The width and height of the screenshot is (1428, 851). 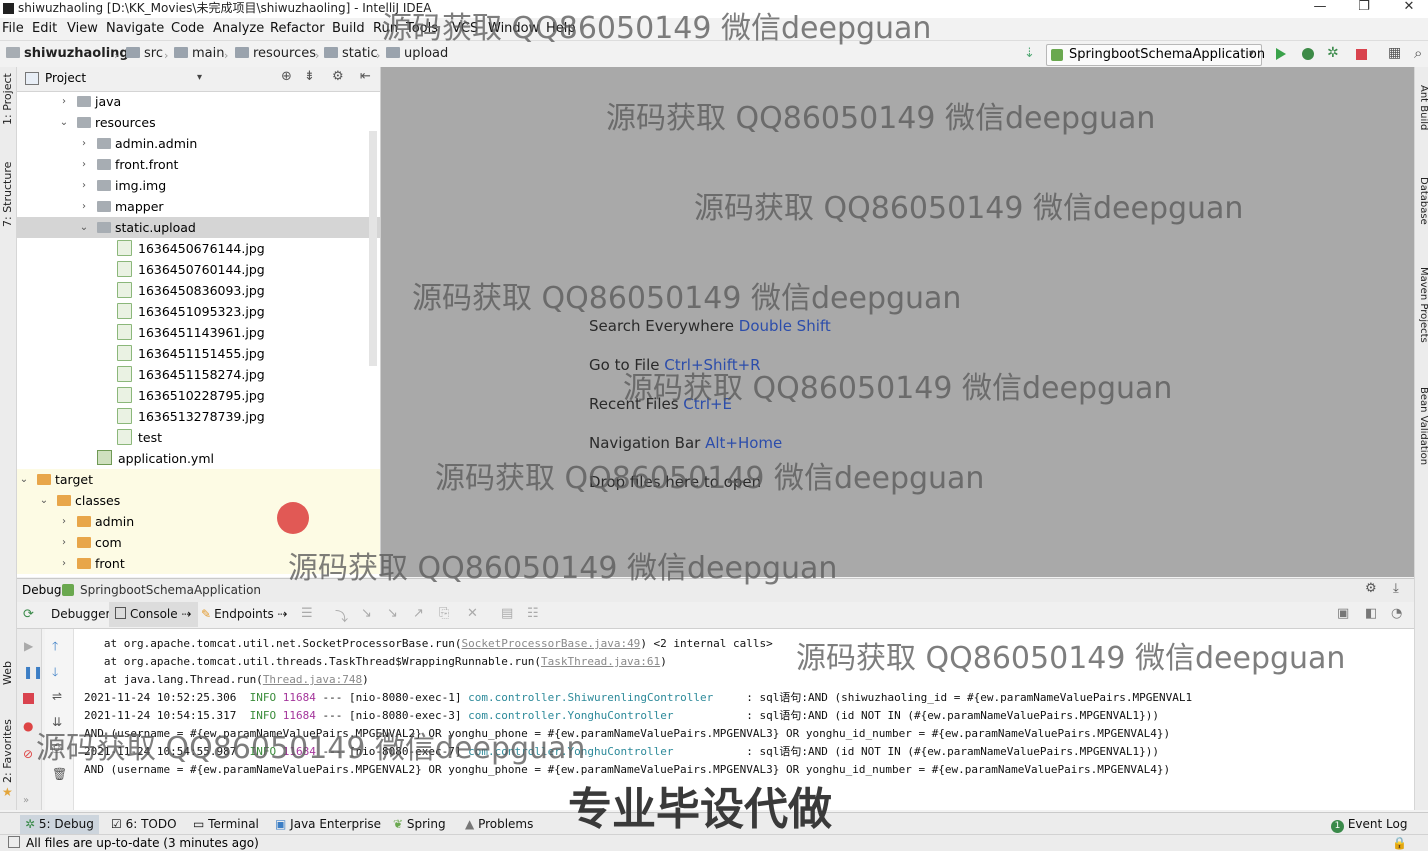 I want to click on resume-icon: ▶, so click(x=28, y=646).